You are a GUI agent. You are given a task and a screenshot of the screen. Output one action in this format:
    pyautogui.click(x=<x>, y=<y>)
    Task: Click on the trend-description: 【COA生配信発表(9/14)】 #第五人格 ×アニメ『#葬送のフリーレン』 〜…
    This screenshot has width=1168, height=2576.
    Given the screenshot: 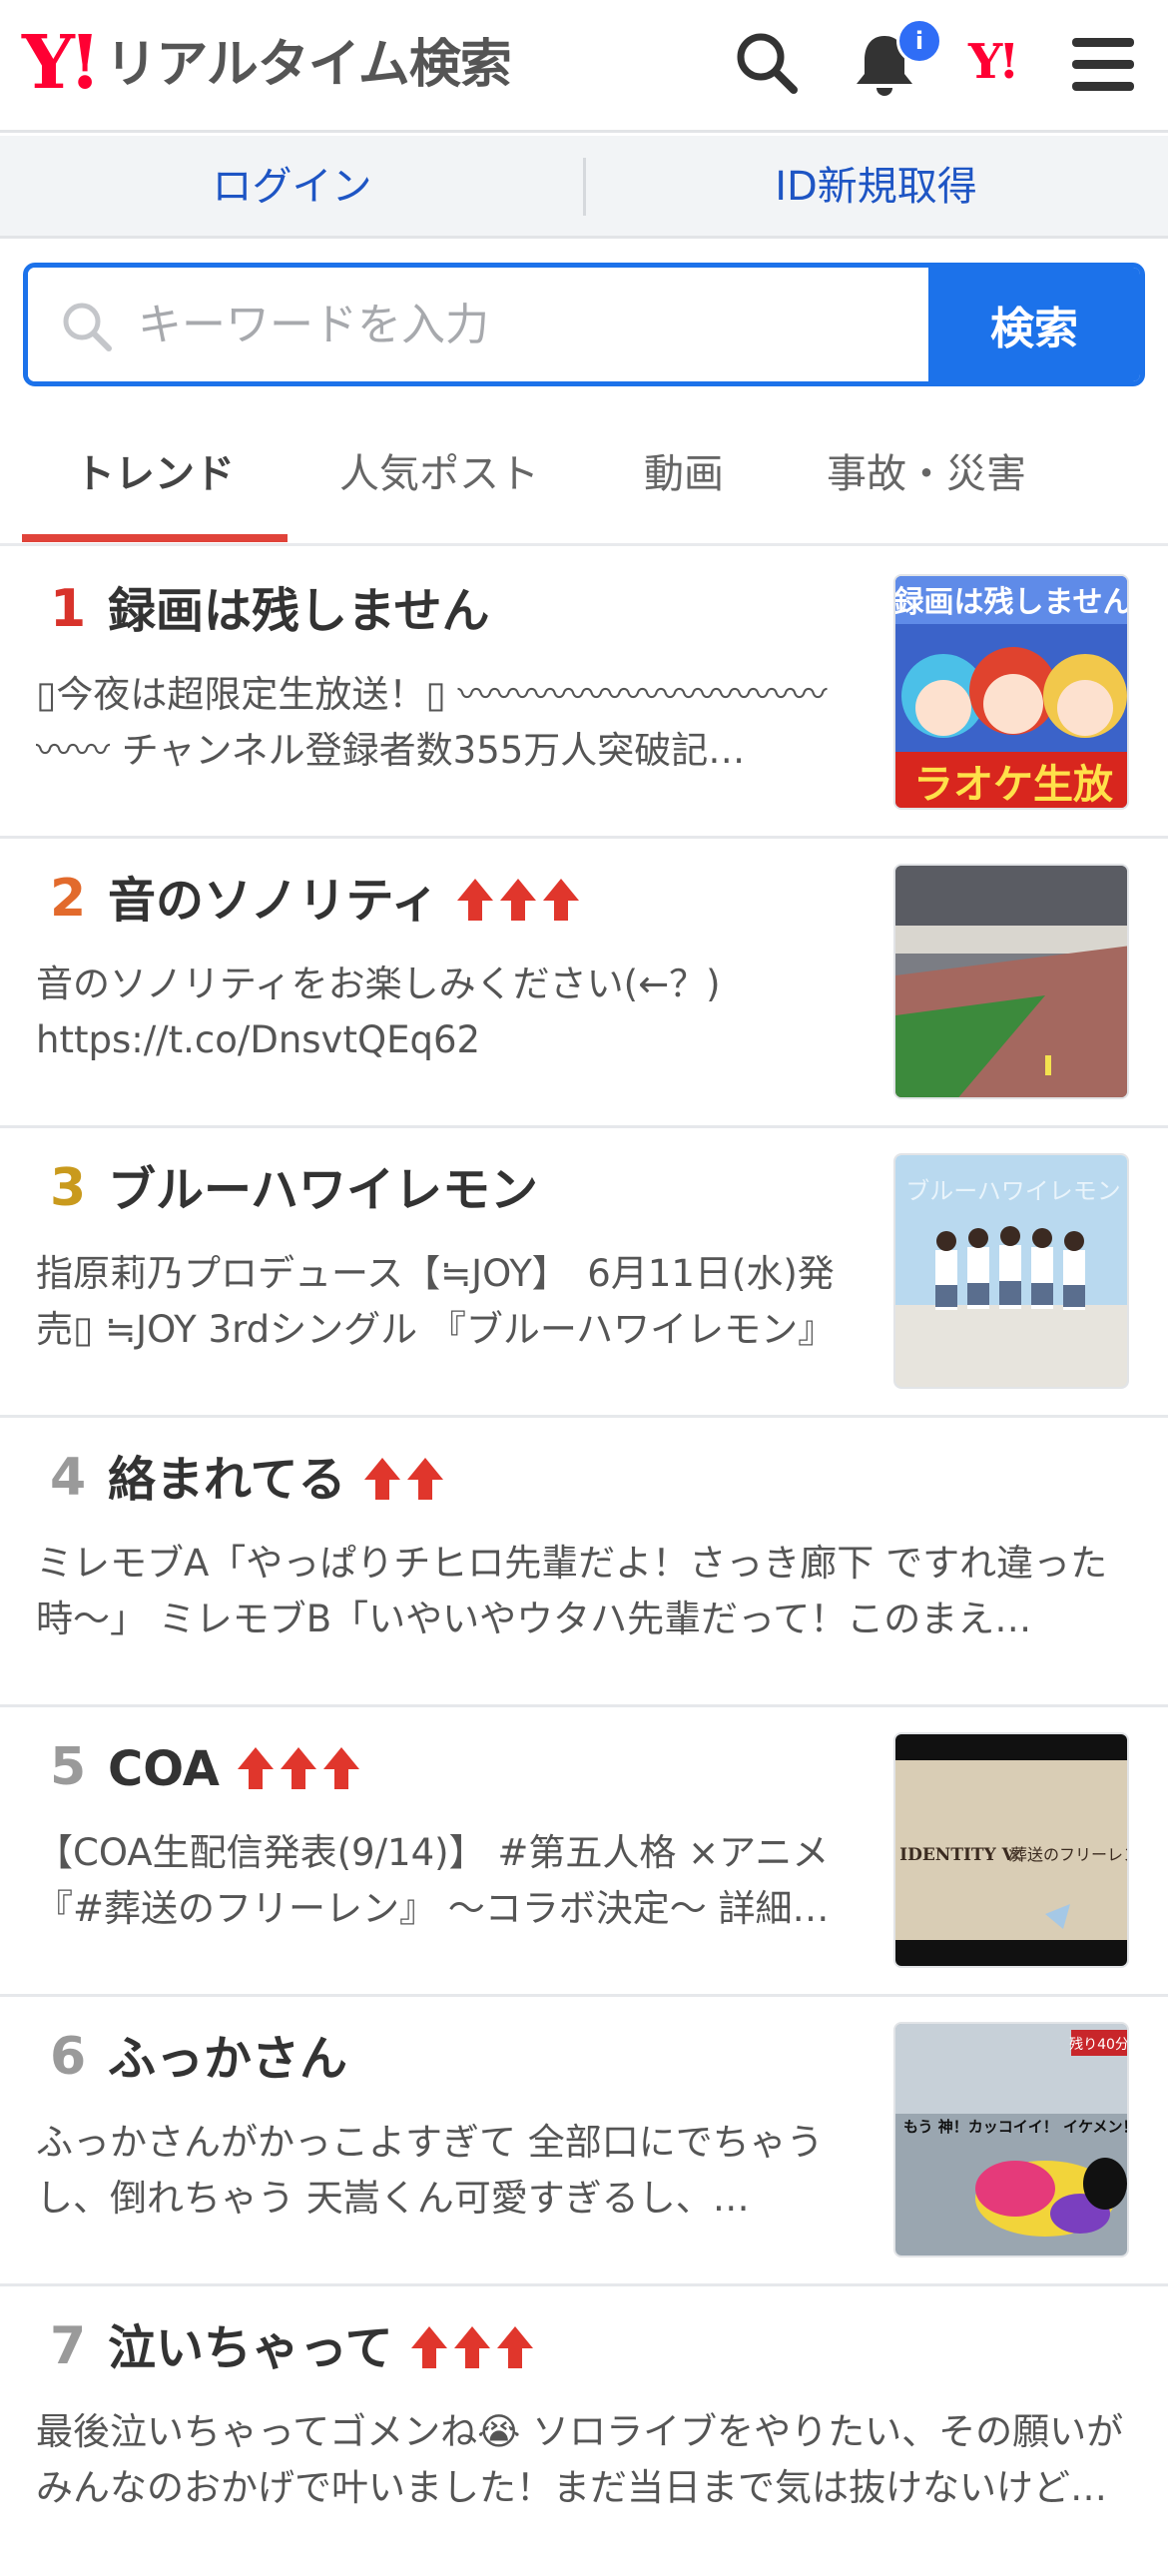 What is the action you would take?
    pyautogui.click(x=433, y=1880)
    